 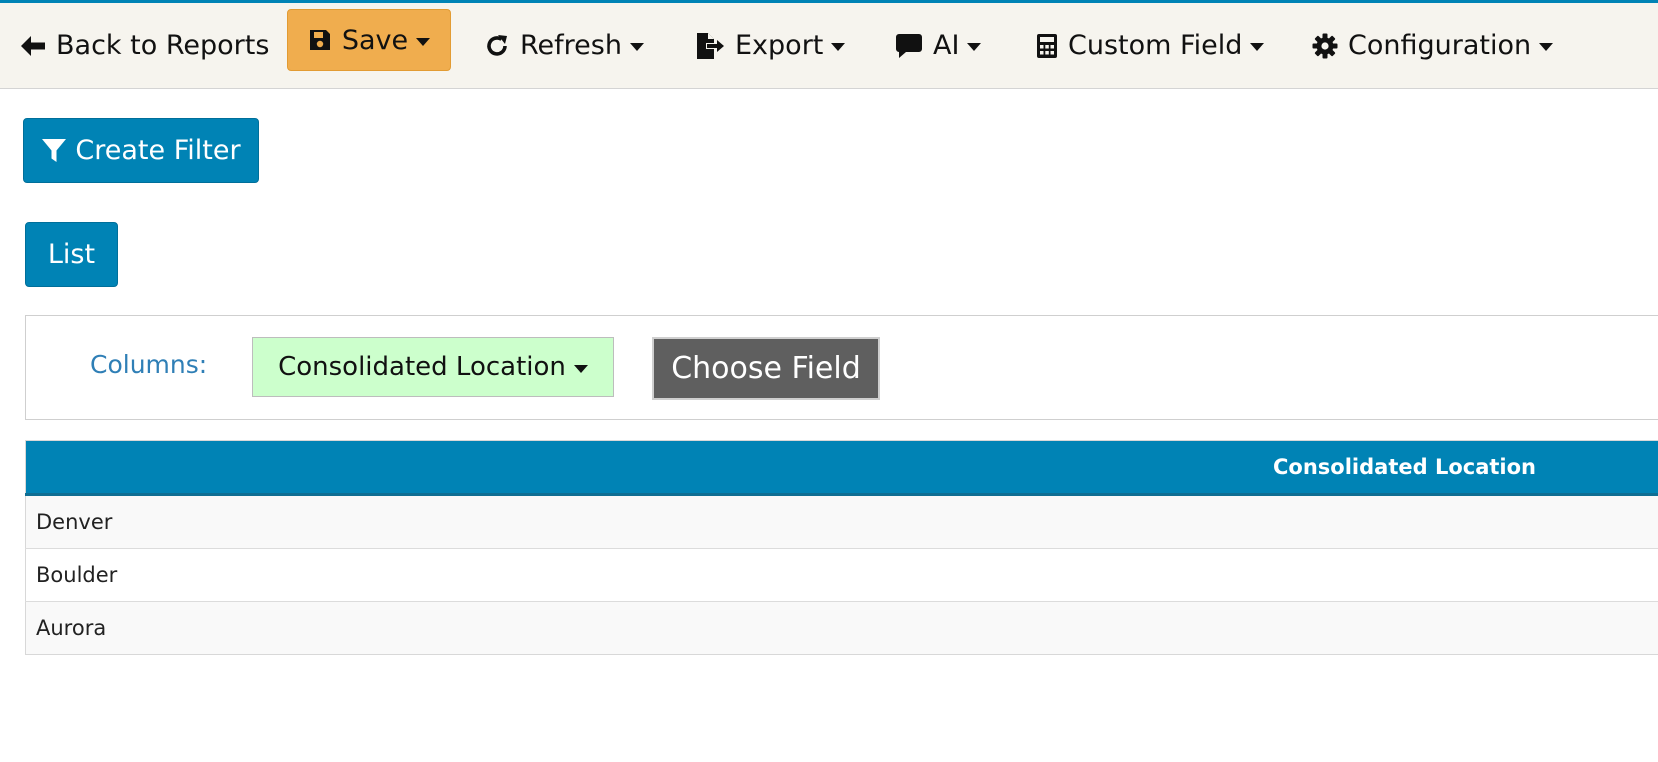 What do you see at coordinates (1047, 46) in the screenshot?
I see `calculator-icon` at bounding box center [1047, 46].